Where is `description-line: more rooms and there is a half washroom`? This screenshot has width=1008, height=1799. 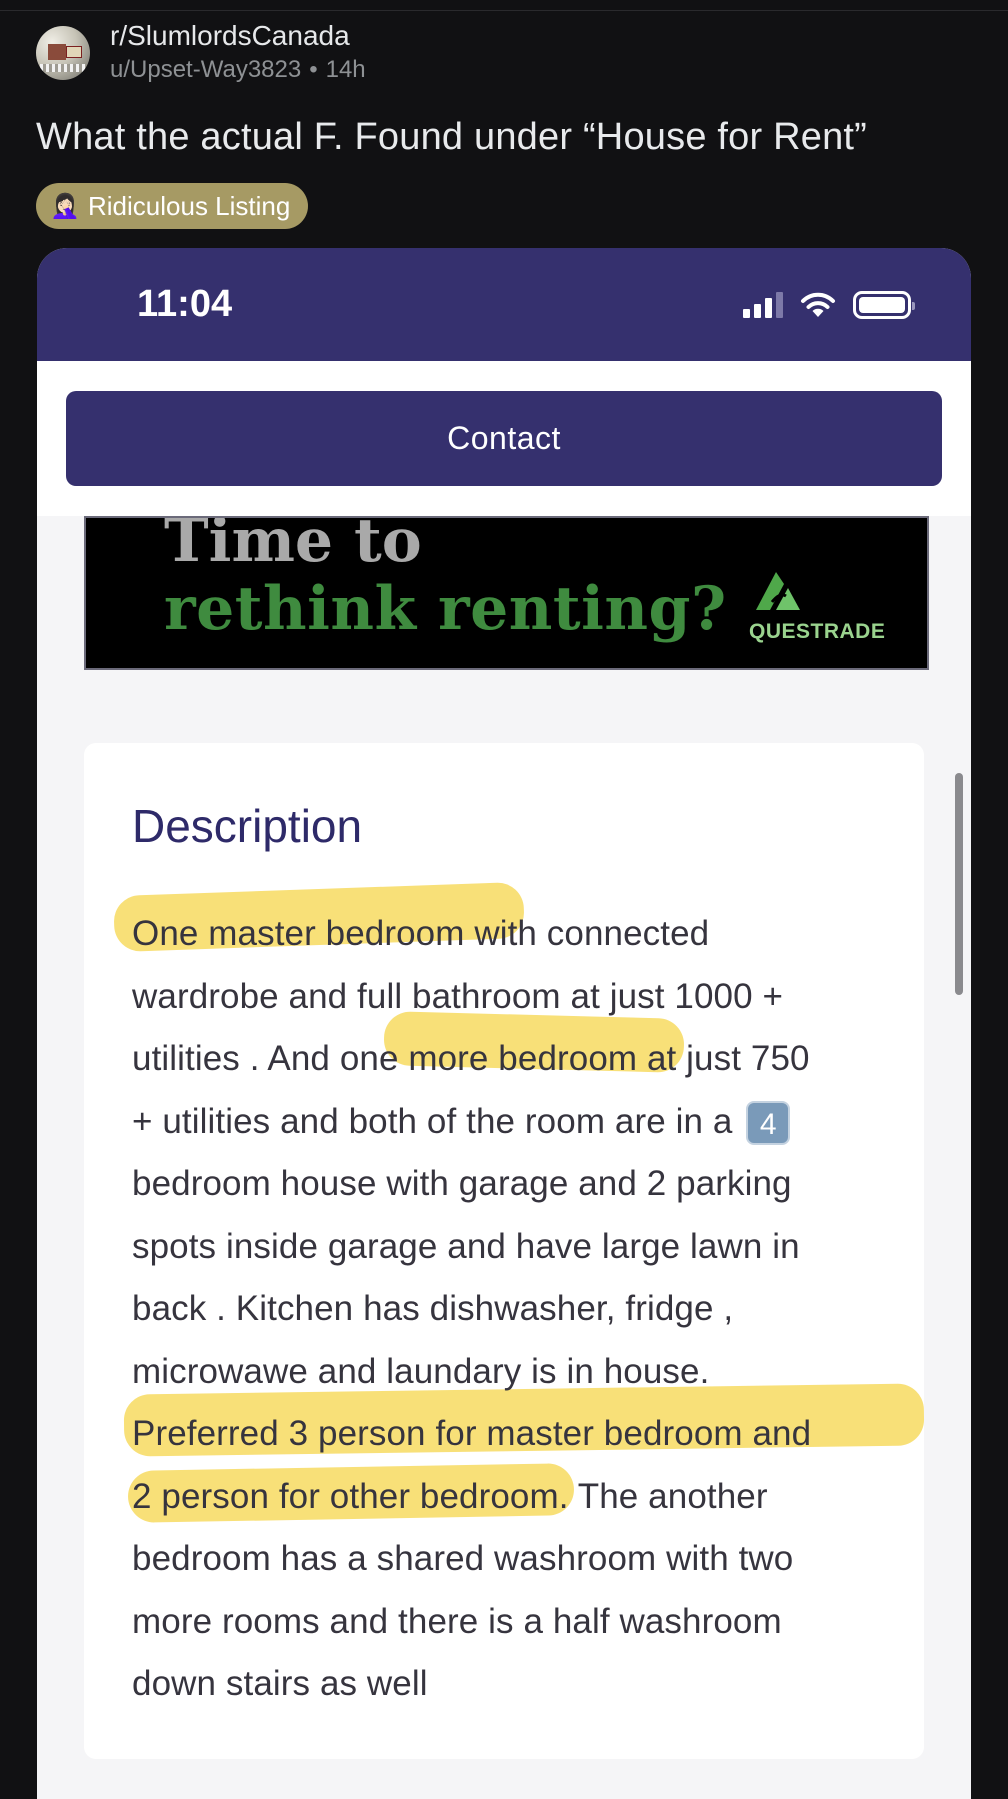 description-line: more rooms and there is a half washroom is located at coordinates (457, 1621).